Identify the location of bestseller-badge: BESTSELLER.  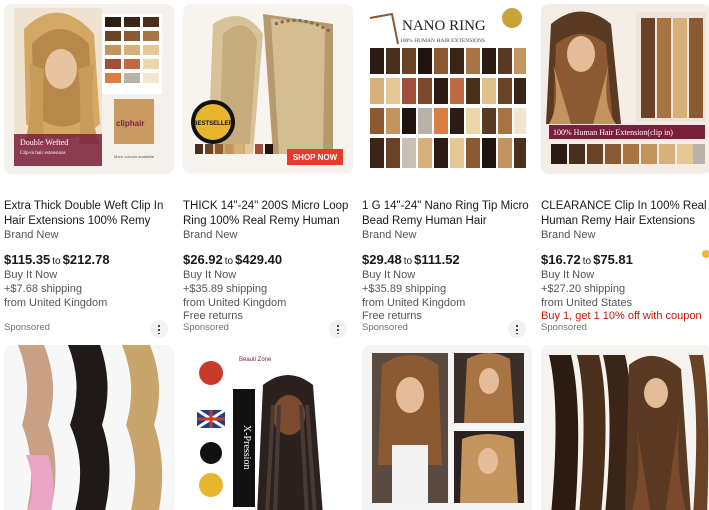
(213, 124).